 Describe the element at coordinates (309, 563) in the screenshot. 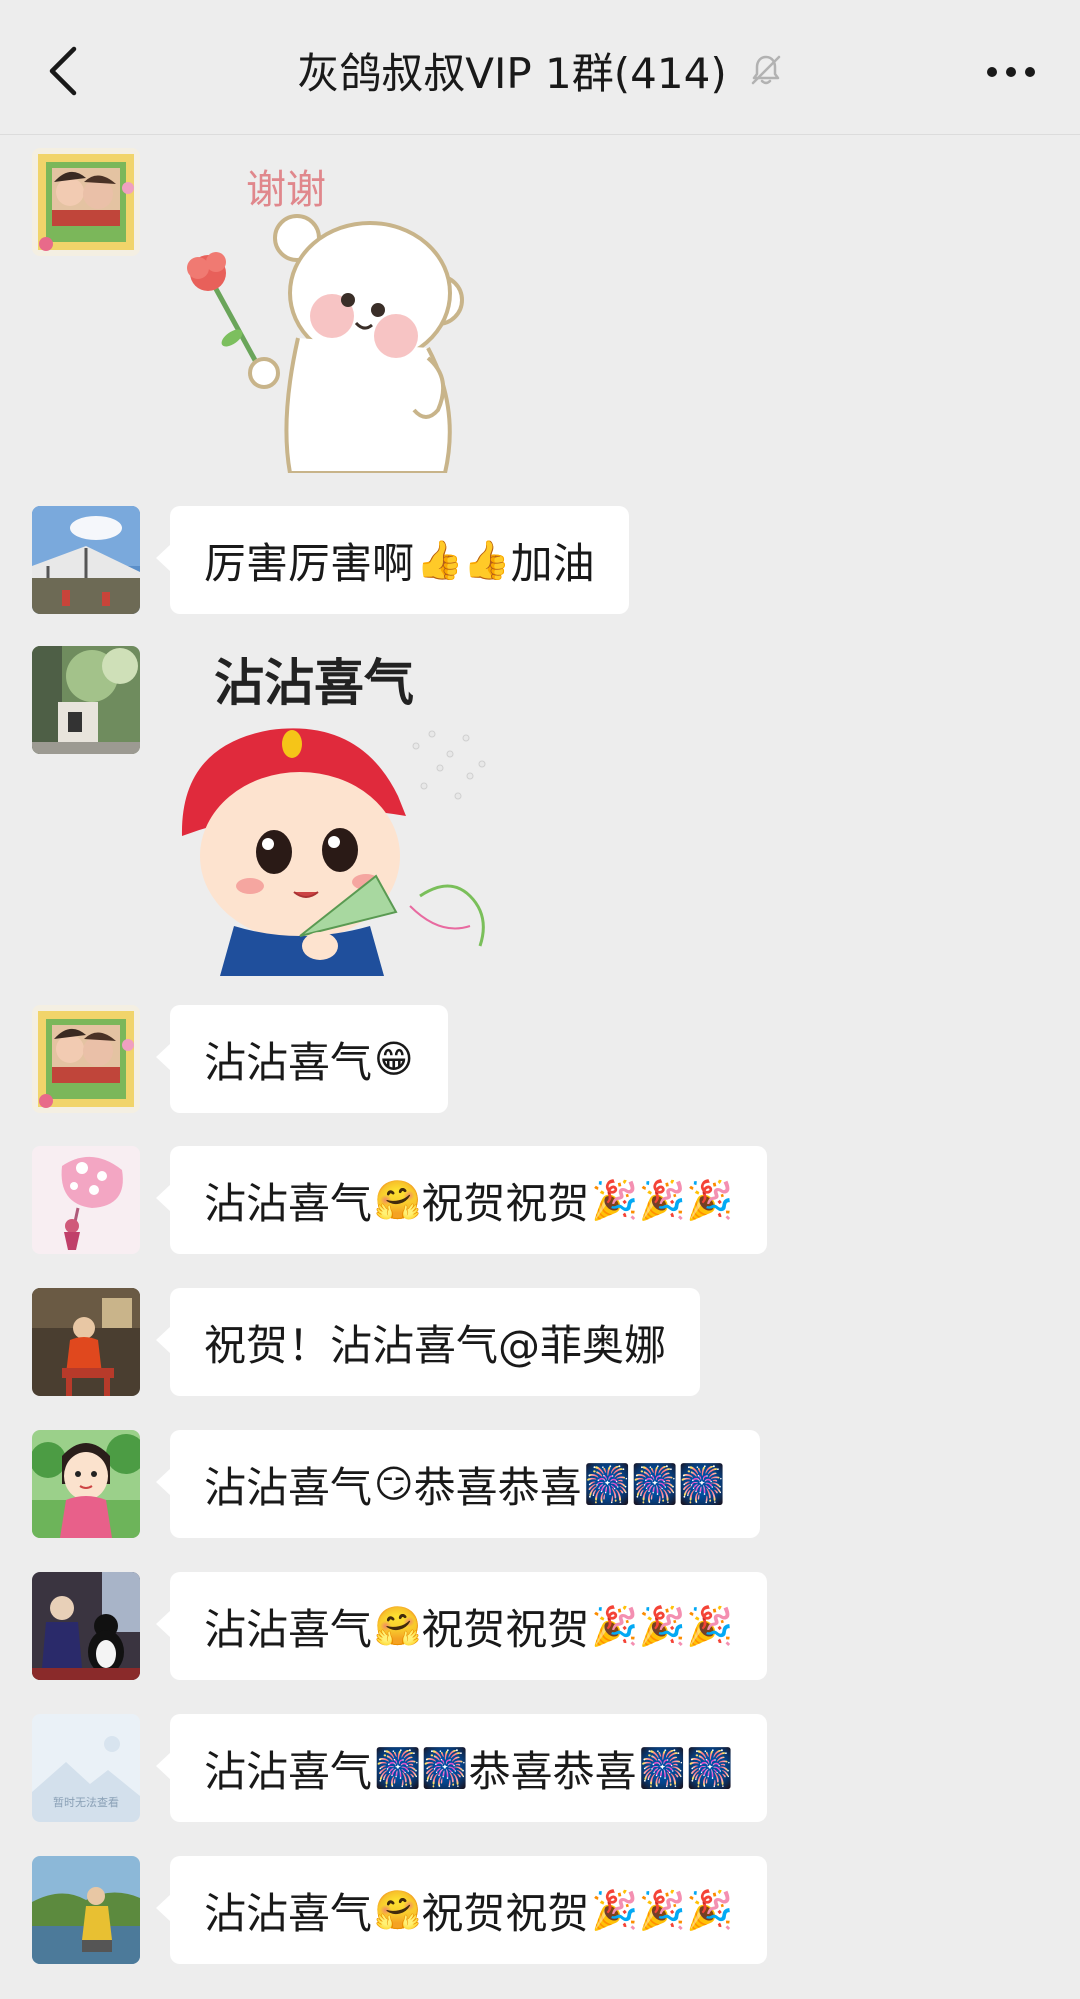

I see `message-text: 厉害厉害啊` at that location.